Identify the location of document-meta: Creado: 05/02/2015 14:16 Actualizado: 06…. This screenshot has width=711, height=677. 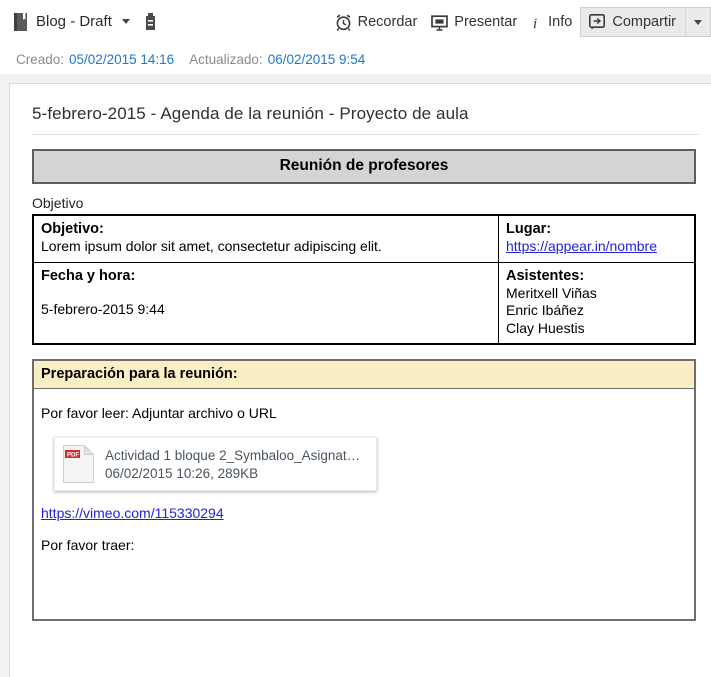
(355, 59).